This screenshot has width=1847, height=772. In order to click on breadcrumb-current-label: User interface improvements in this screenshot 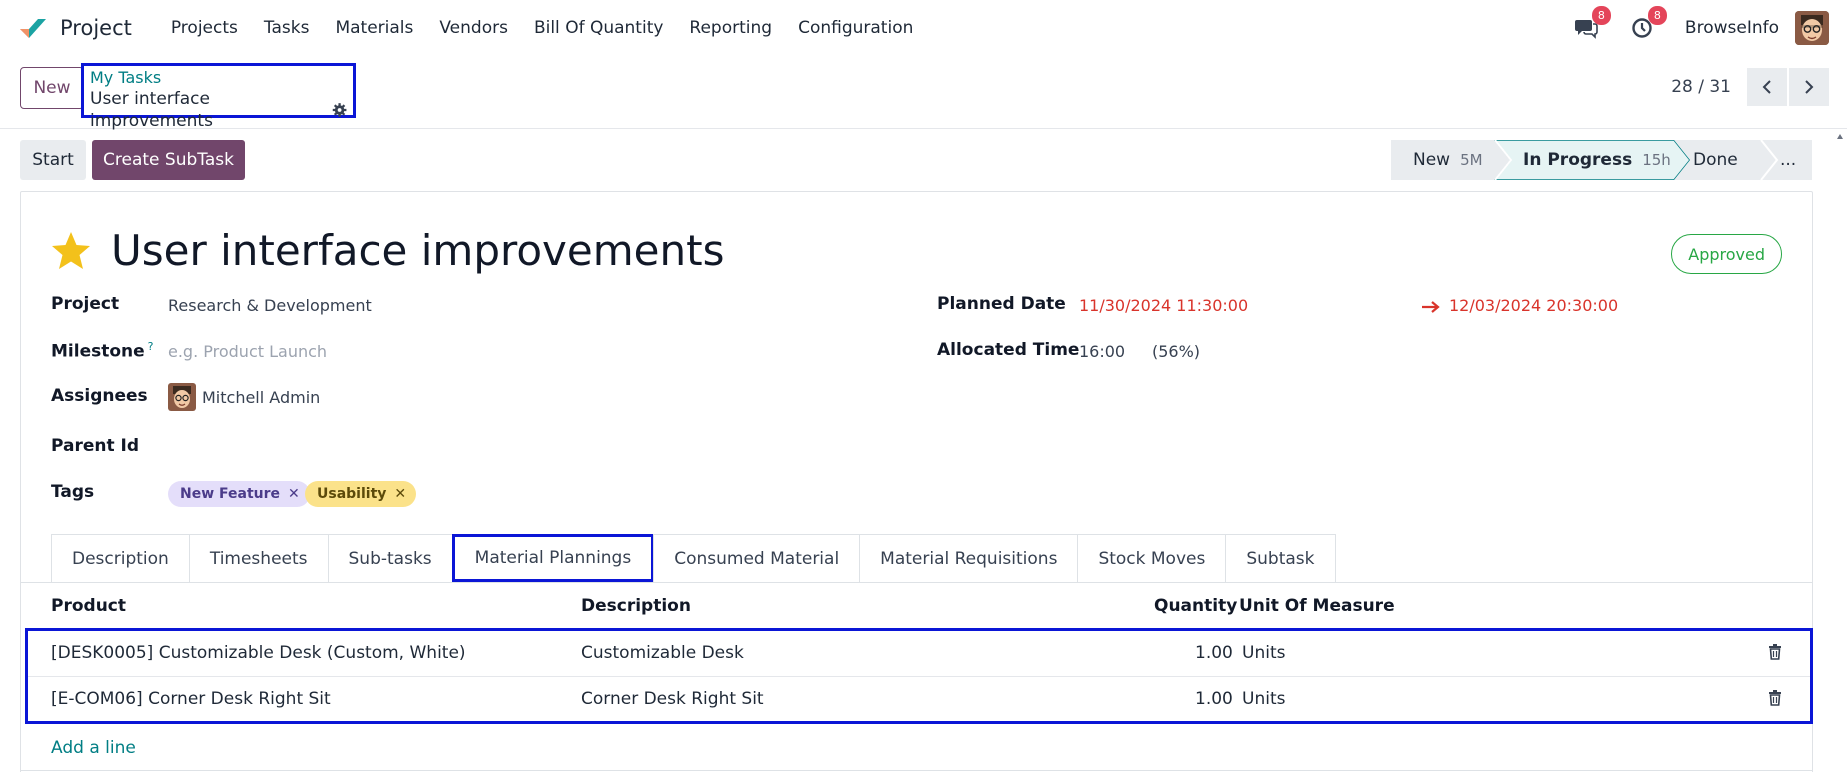, I will do `click(151, 110)`.